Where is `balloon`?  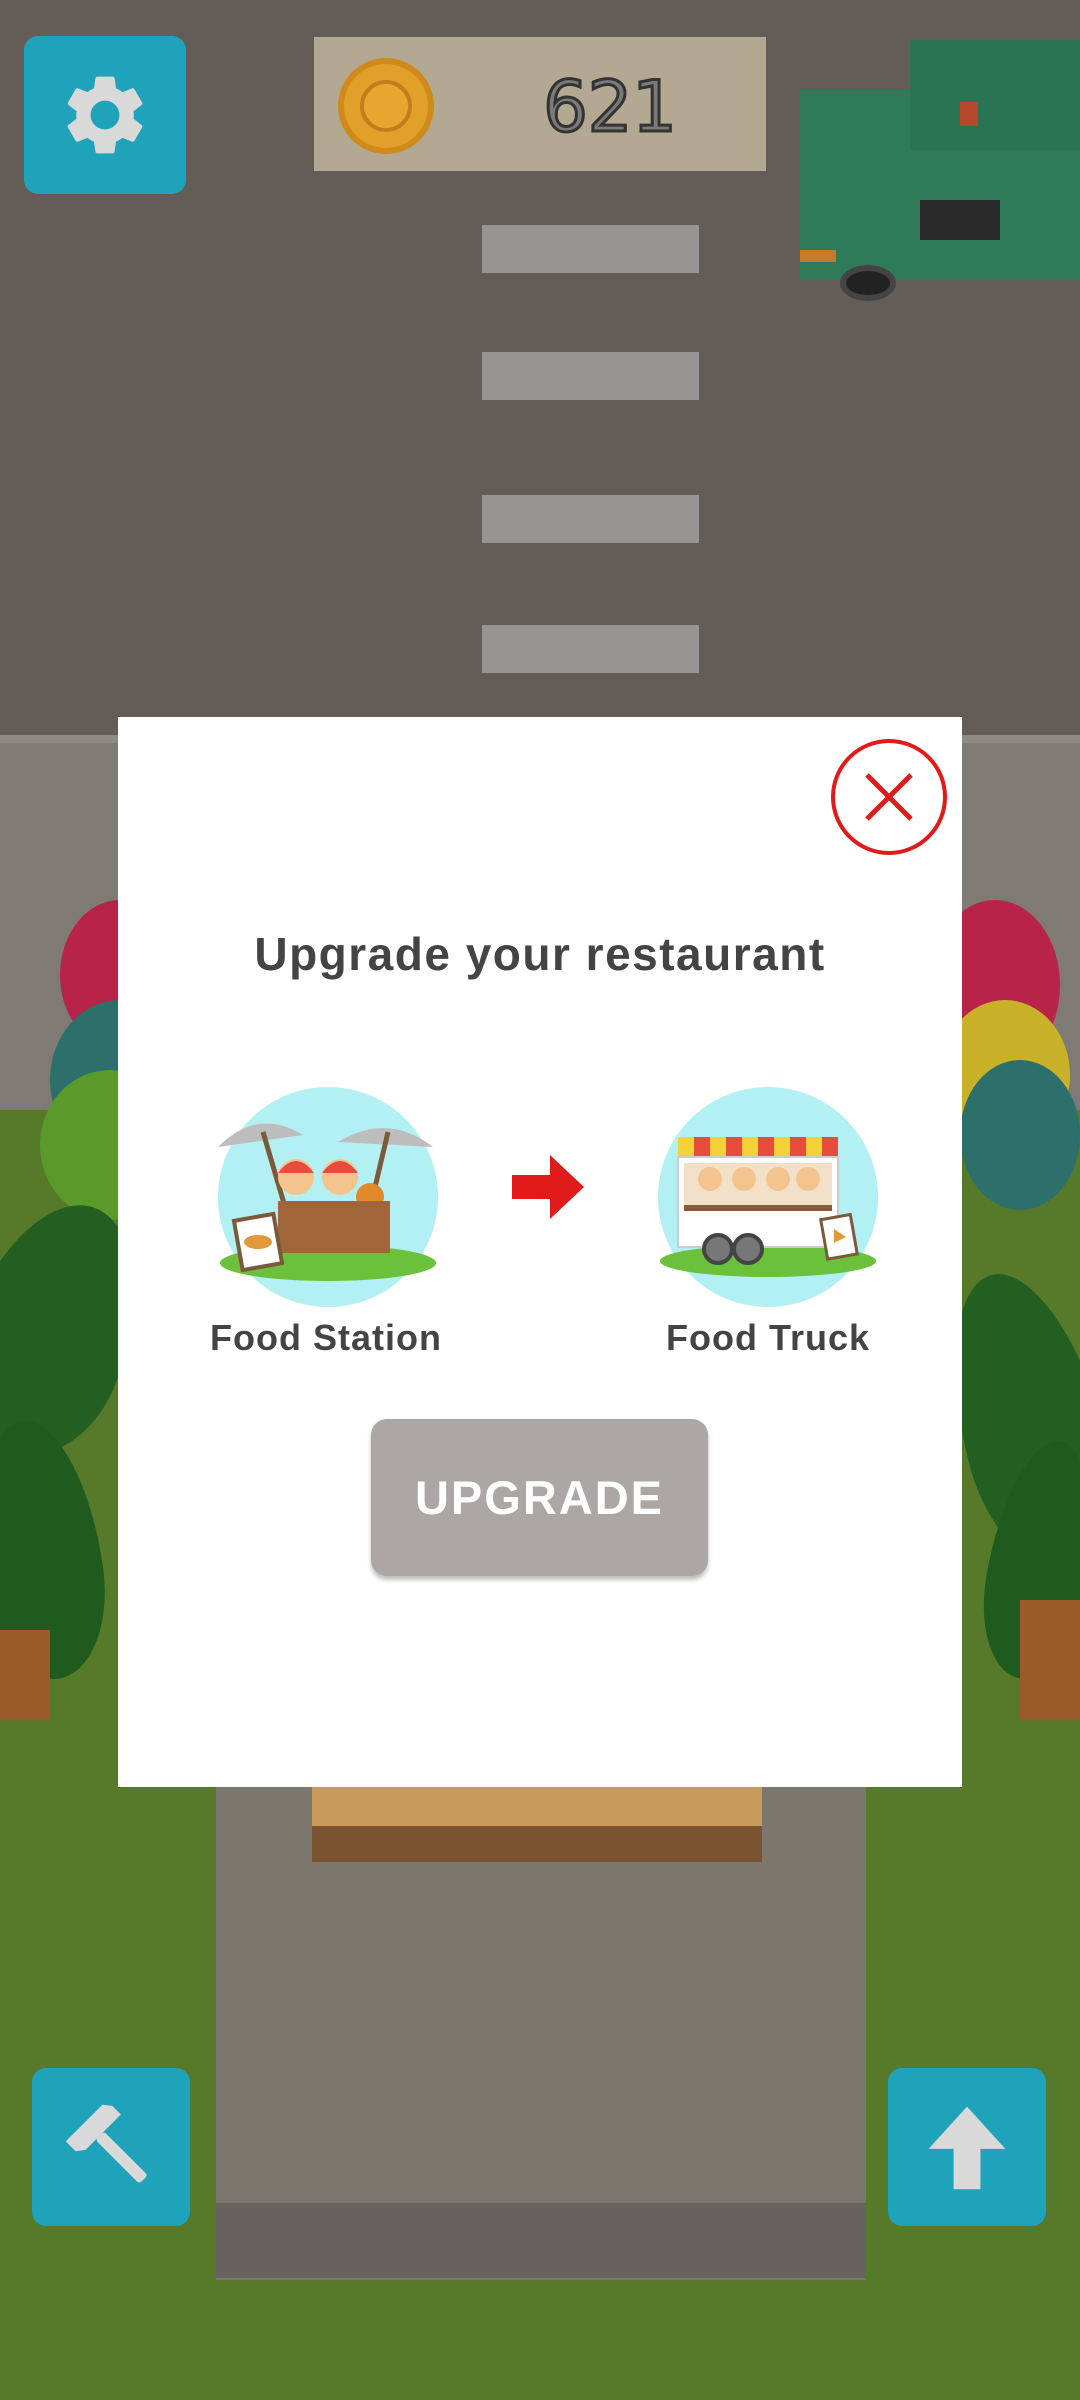 balloon is located at coordinates (1020, 1135).